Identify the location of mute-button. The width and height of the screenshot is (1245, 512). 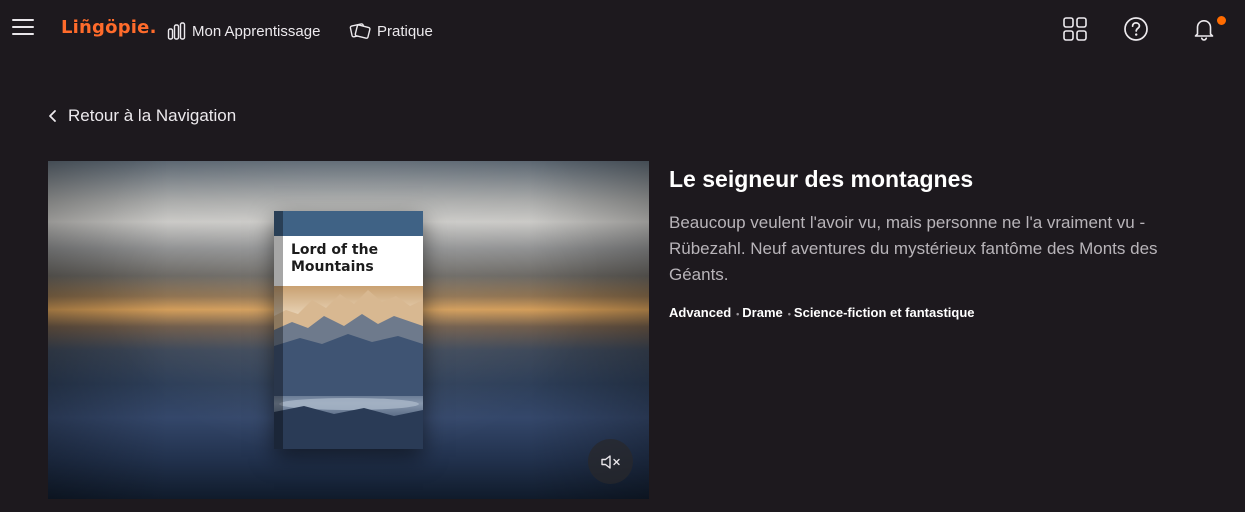
(610, 461).